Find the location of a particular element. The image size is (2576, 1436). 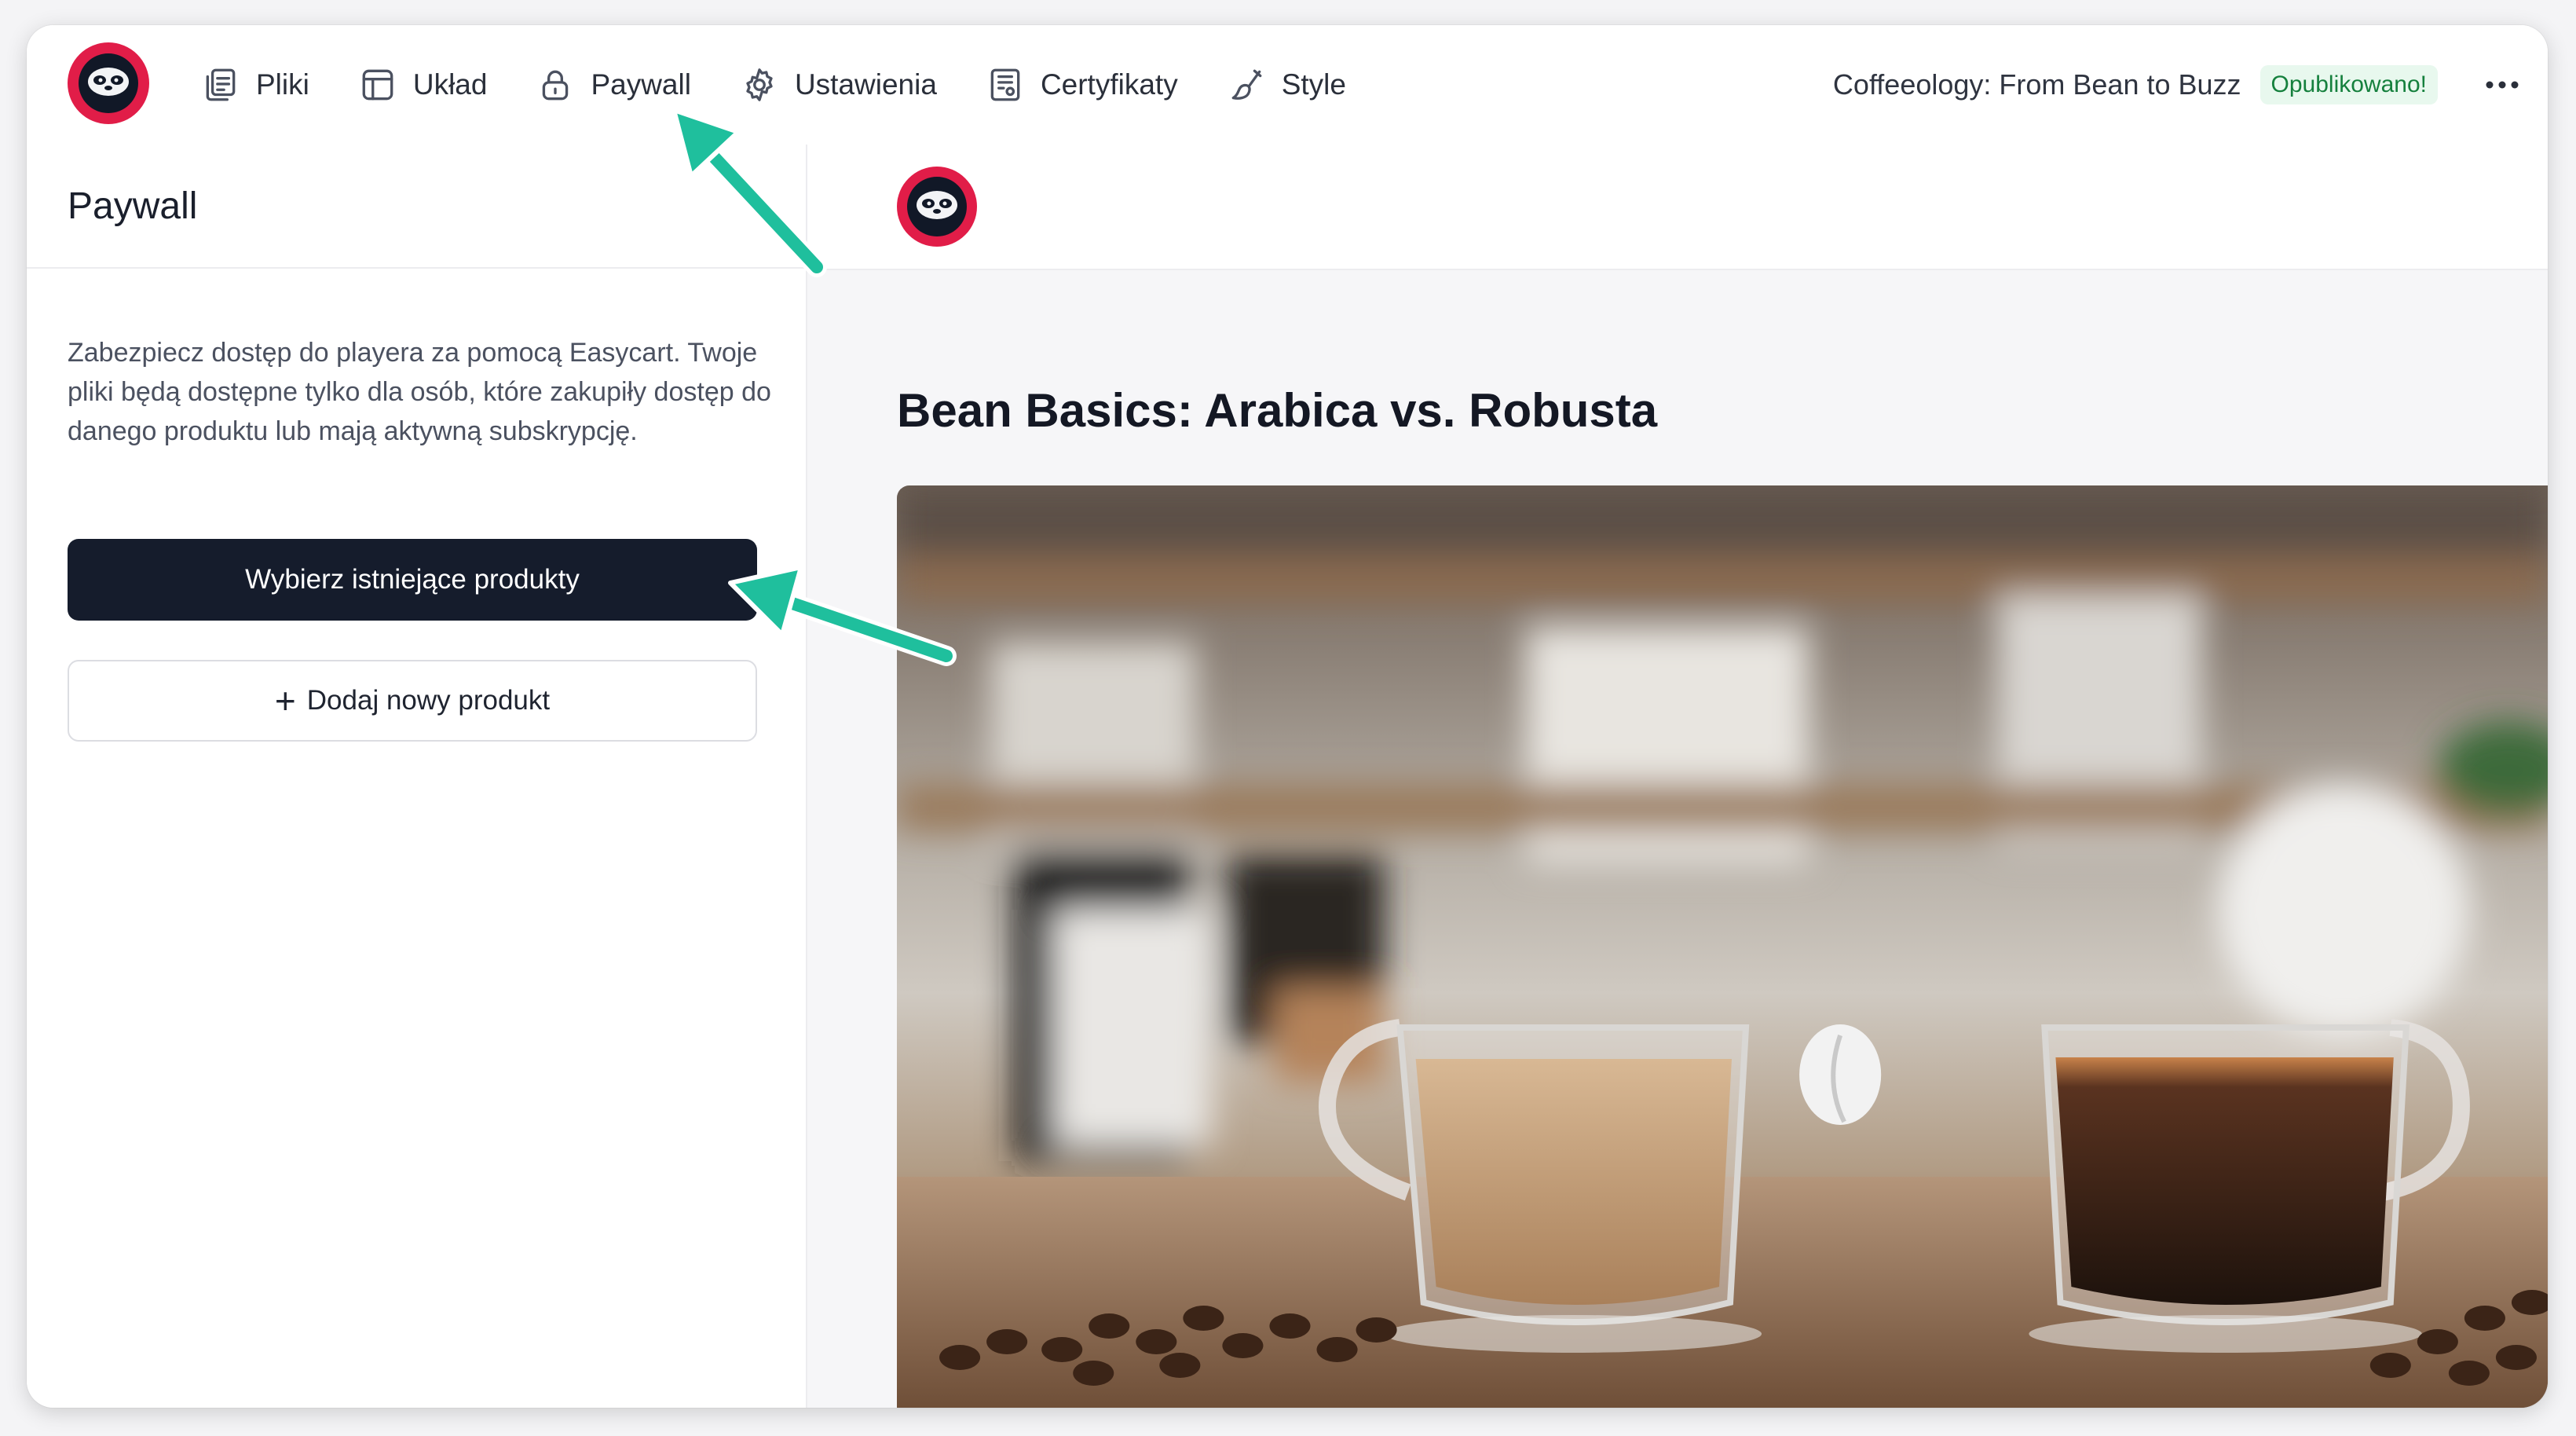

button-label: Wybierz istniejące produkty is located at coordinates (413, 579).